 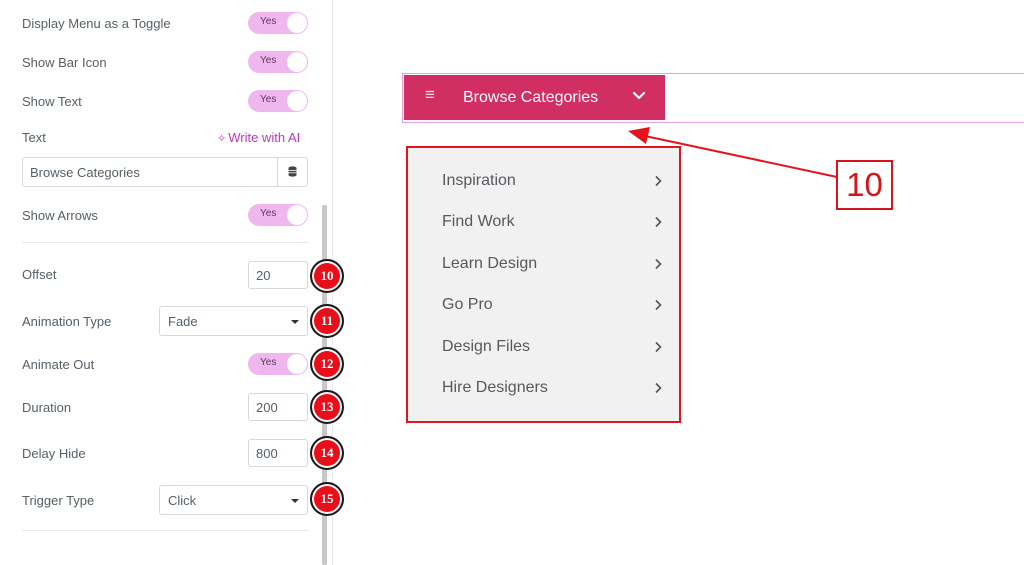 I want to click on annotation-badge: 13, so click(x=327, y=407).